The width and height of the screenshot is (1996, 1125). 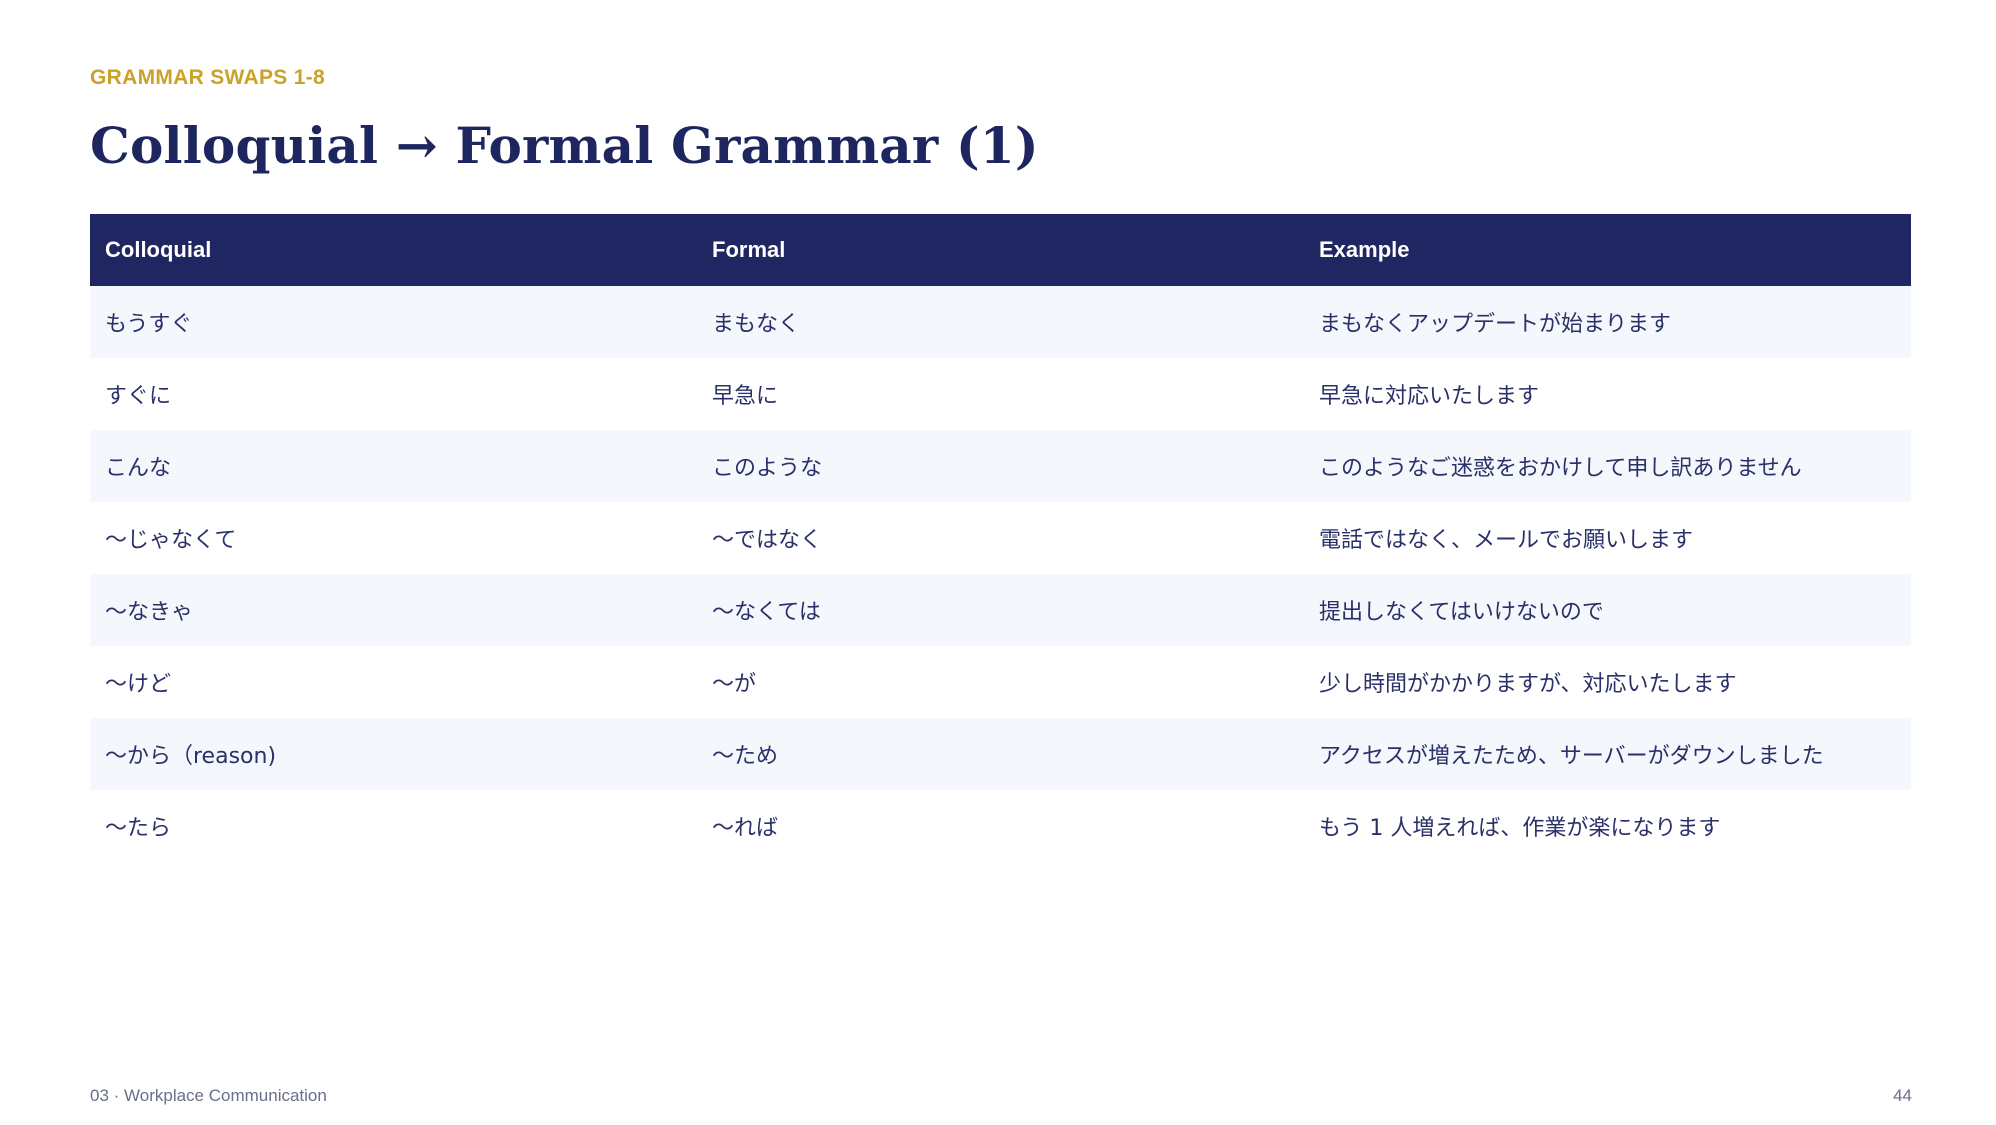 What do you see at coordinates (1607, 826) in the screenshot?
I see `cell-example: もう 1 人増えれば、作業が楽になります` at bounding box center [1607, 826].